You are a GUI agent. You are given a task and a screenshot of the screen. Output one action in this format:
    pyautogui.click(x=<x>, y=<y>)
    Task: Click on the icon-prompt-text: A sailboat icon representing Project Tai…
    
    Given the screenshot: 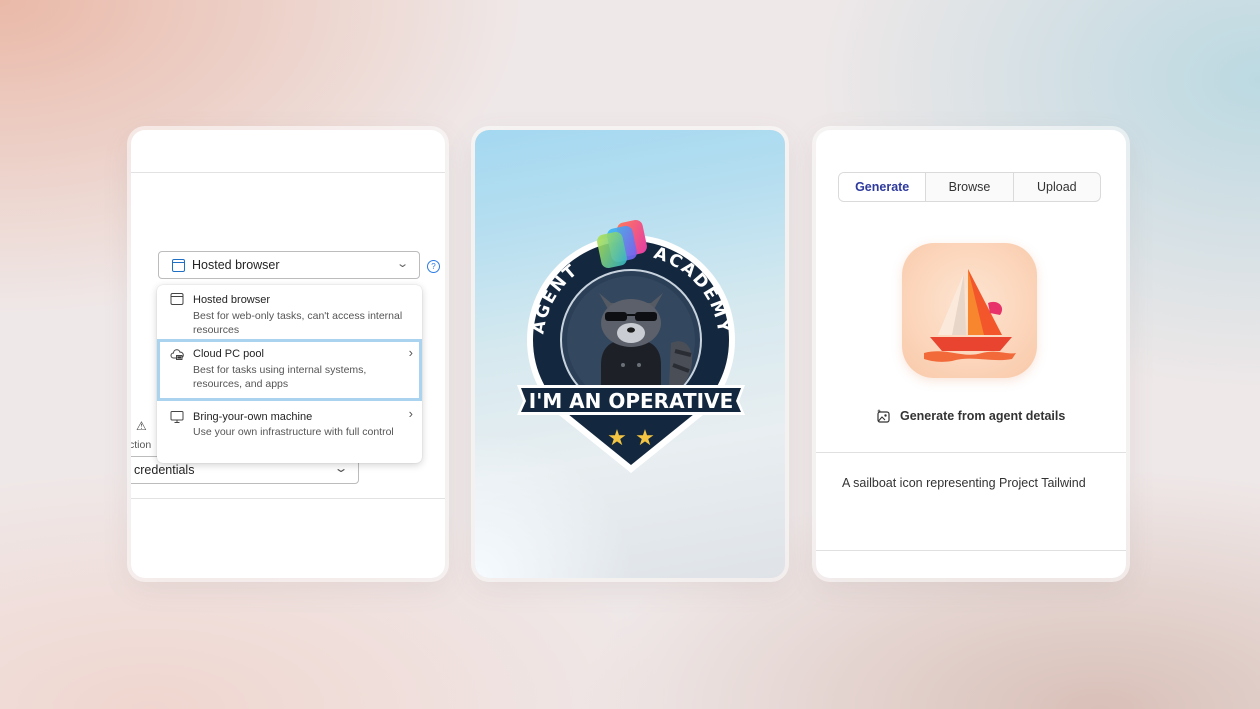 What is the action you would take?
    pyautogui.click(x=964, y=483)
    